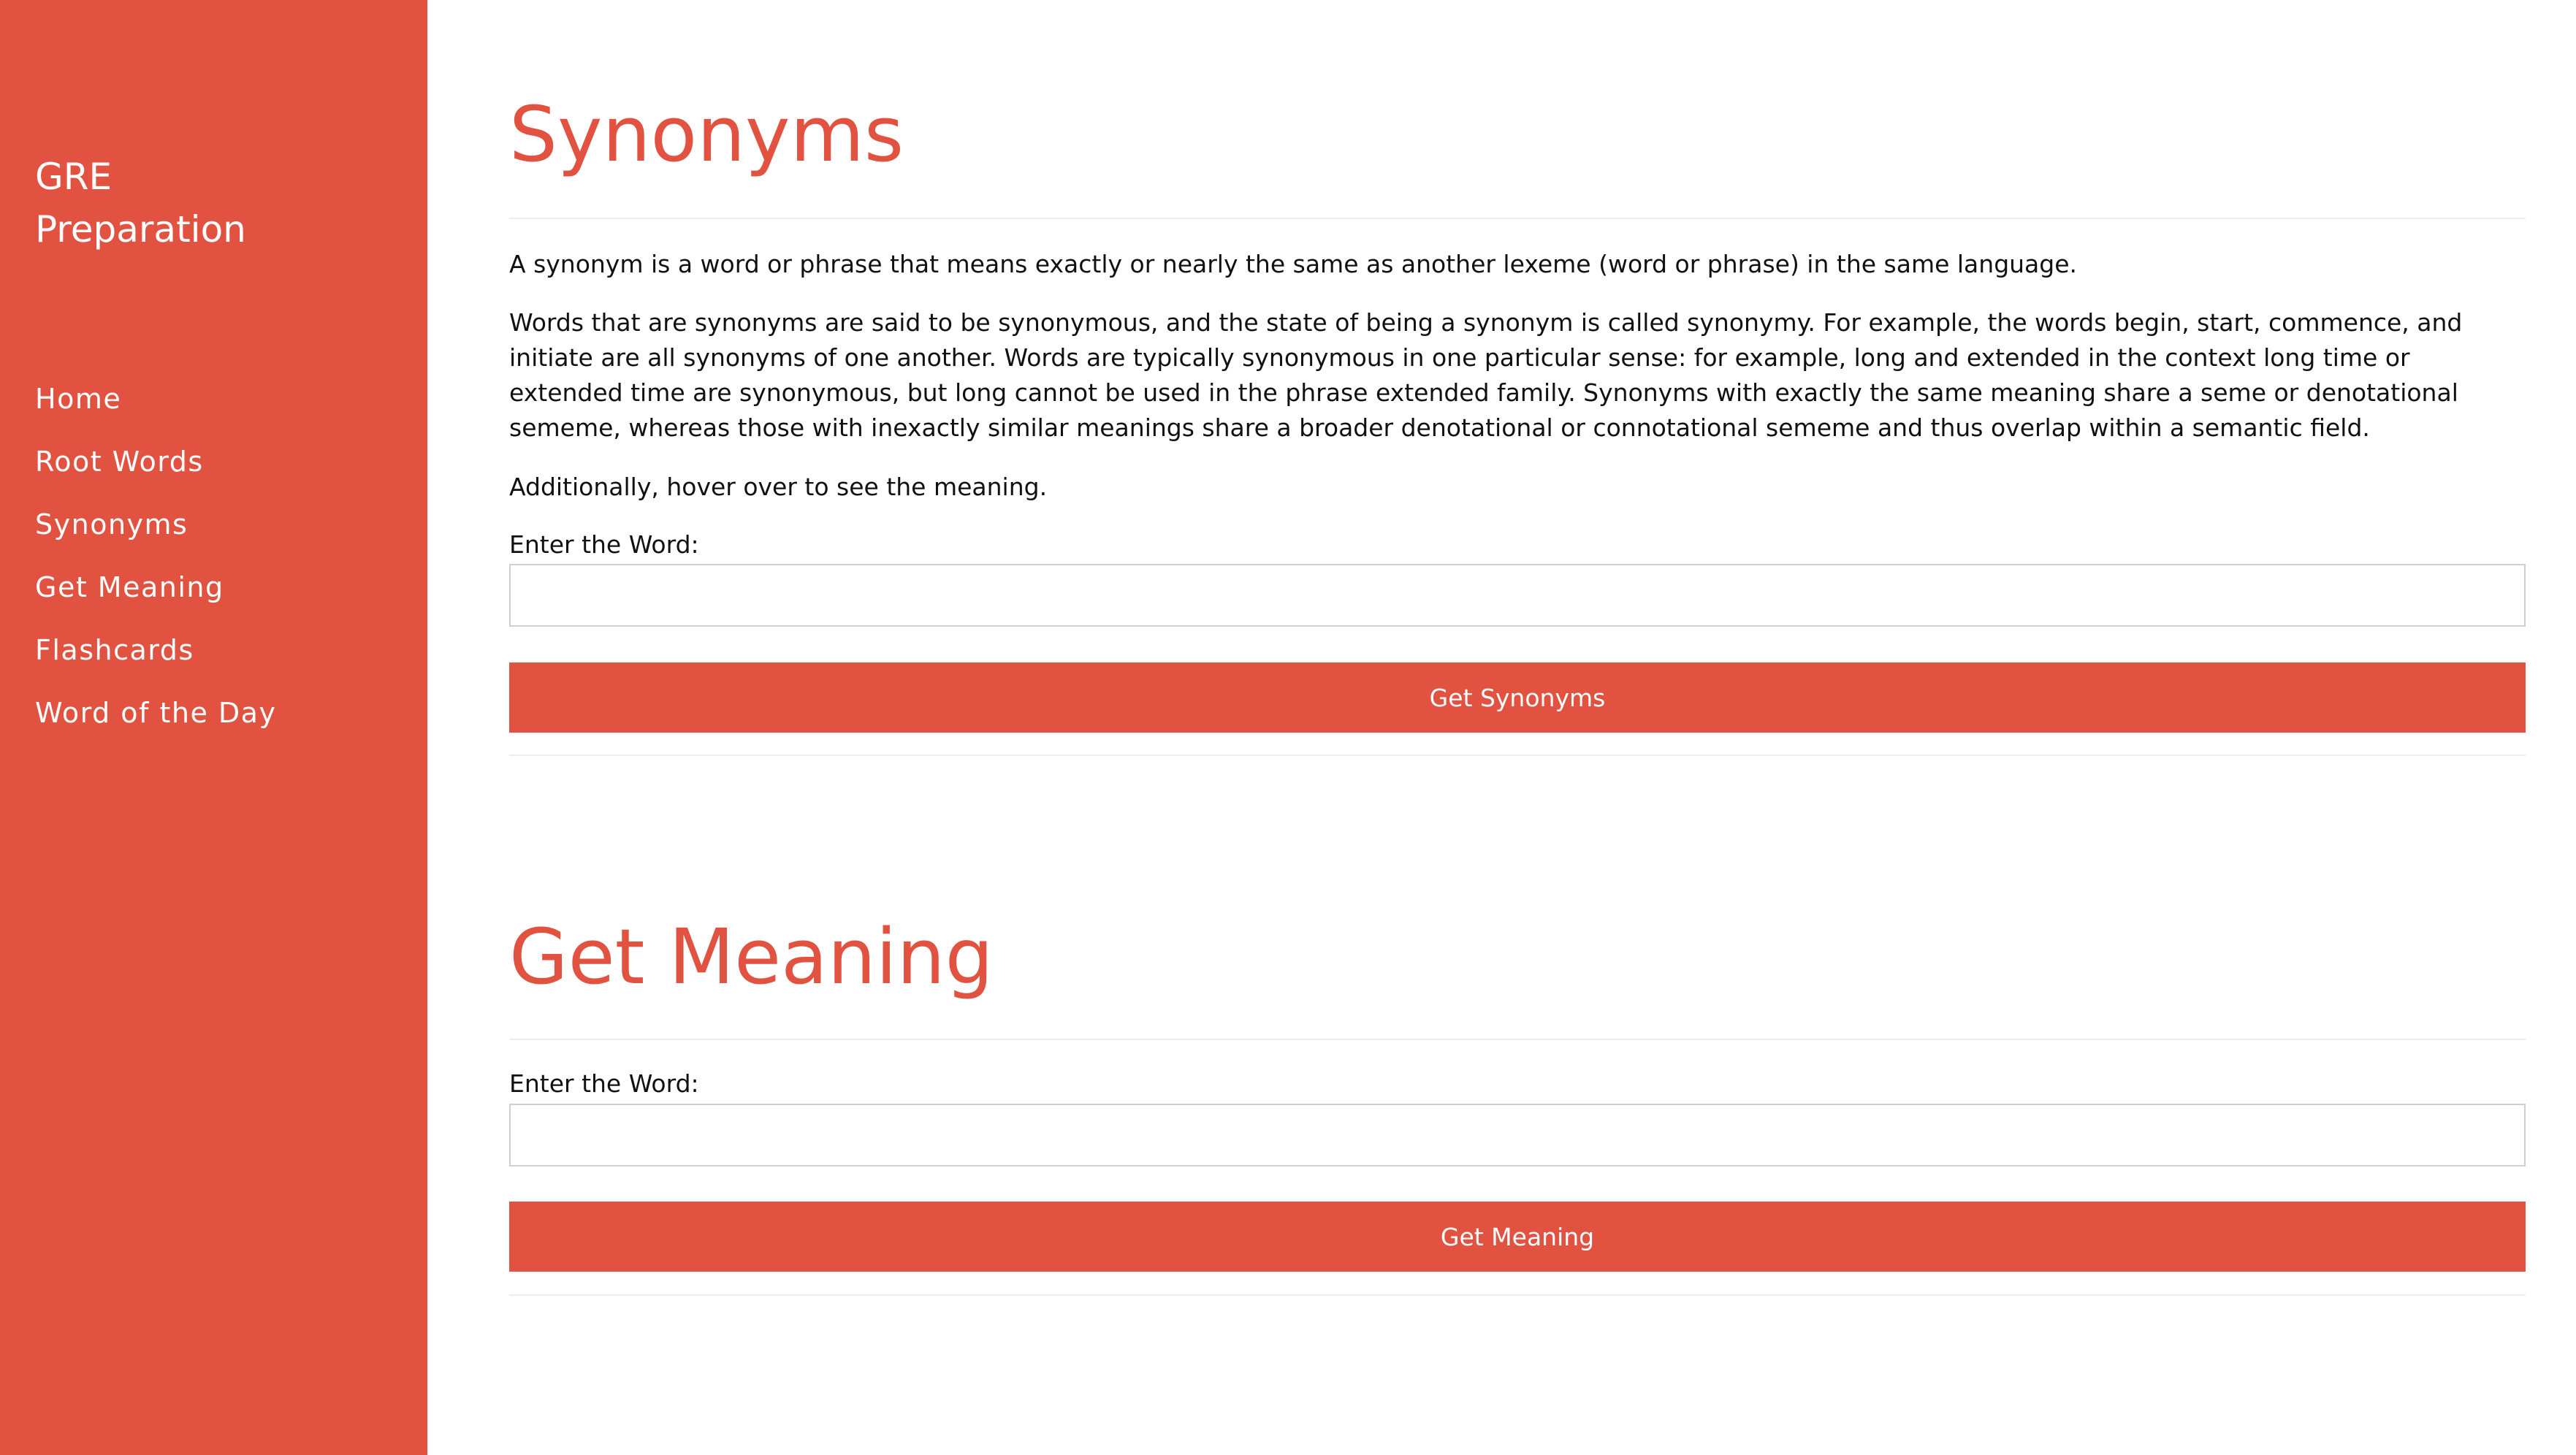  Describe the element at coordinates (1517, 218) in the screenshot. I see `synonyms-divider` at that location.